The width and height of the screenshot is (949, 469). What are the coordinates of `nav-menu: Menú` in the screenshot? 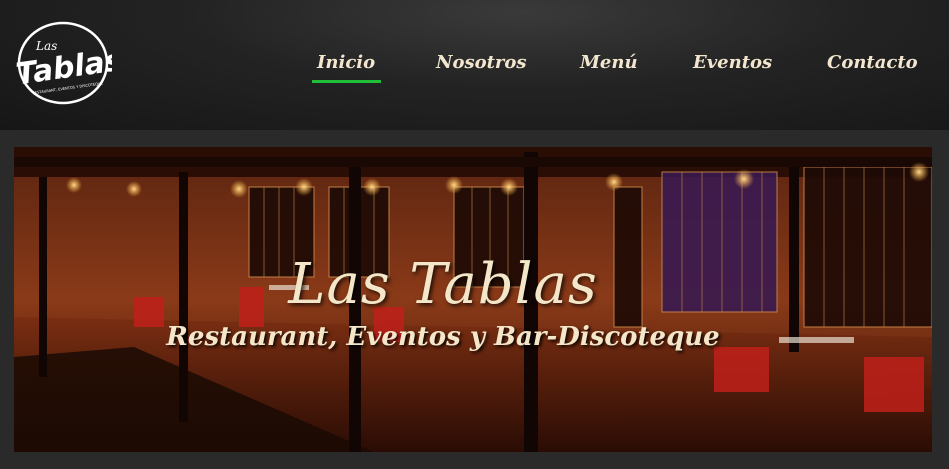 It's located at (609, 67).